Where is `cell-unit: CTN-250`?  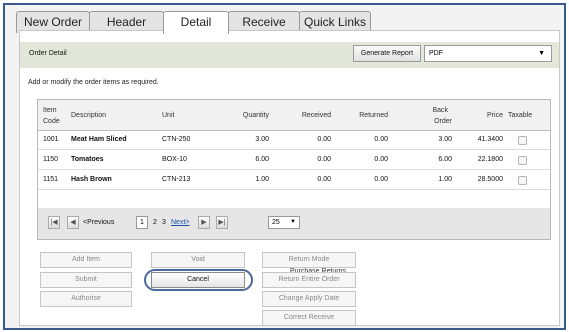 cell-unit: CTN-250 is located at coordinates (176, 139).